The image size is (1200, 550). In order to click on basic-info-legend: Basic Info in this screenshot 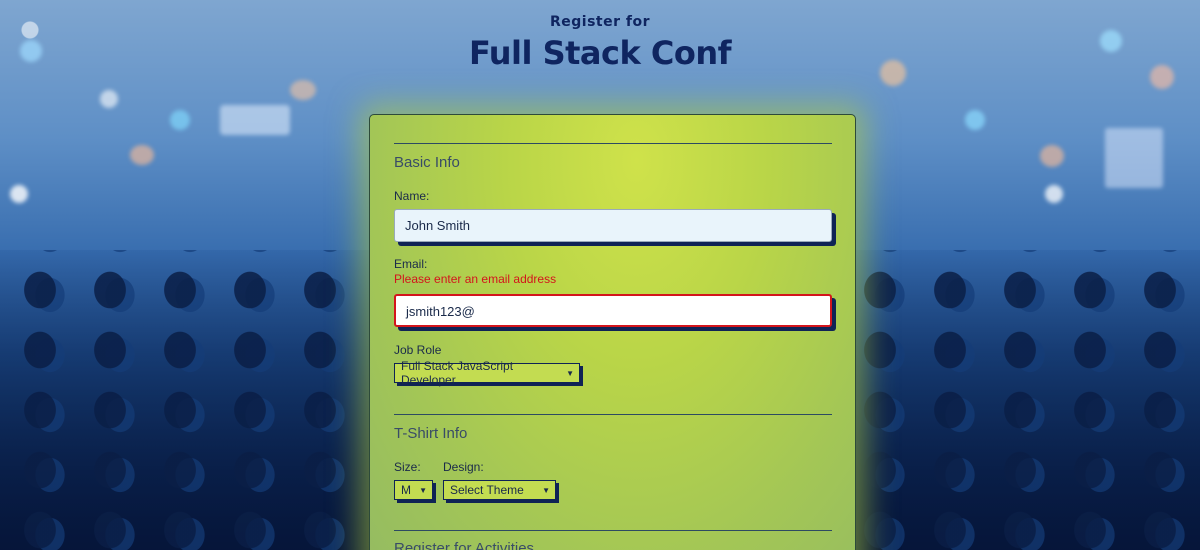, I will do `click(427, 162)`.